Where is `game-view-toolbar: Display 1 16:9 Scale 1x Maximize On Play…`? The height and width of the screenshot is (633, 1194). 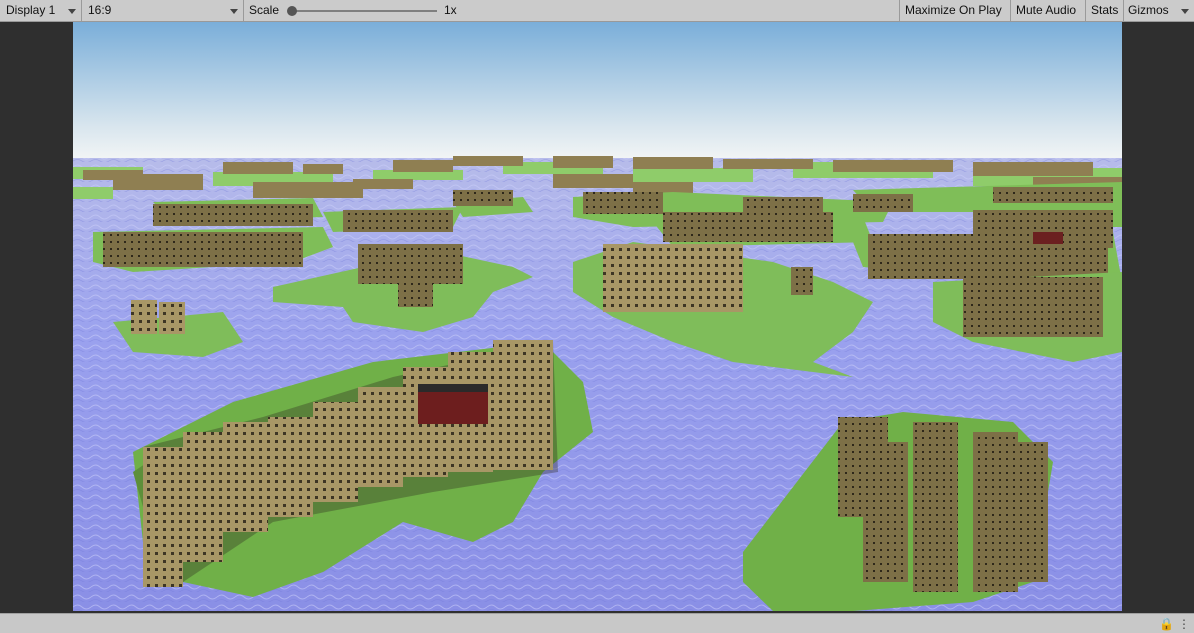
game-view-toolbar: Display 1 16:9 Scale 1x Maximize On Play… is located at coordinates (597, 11).